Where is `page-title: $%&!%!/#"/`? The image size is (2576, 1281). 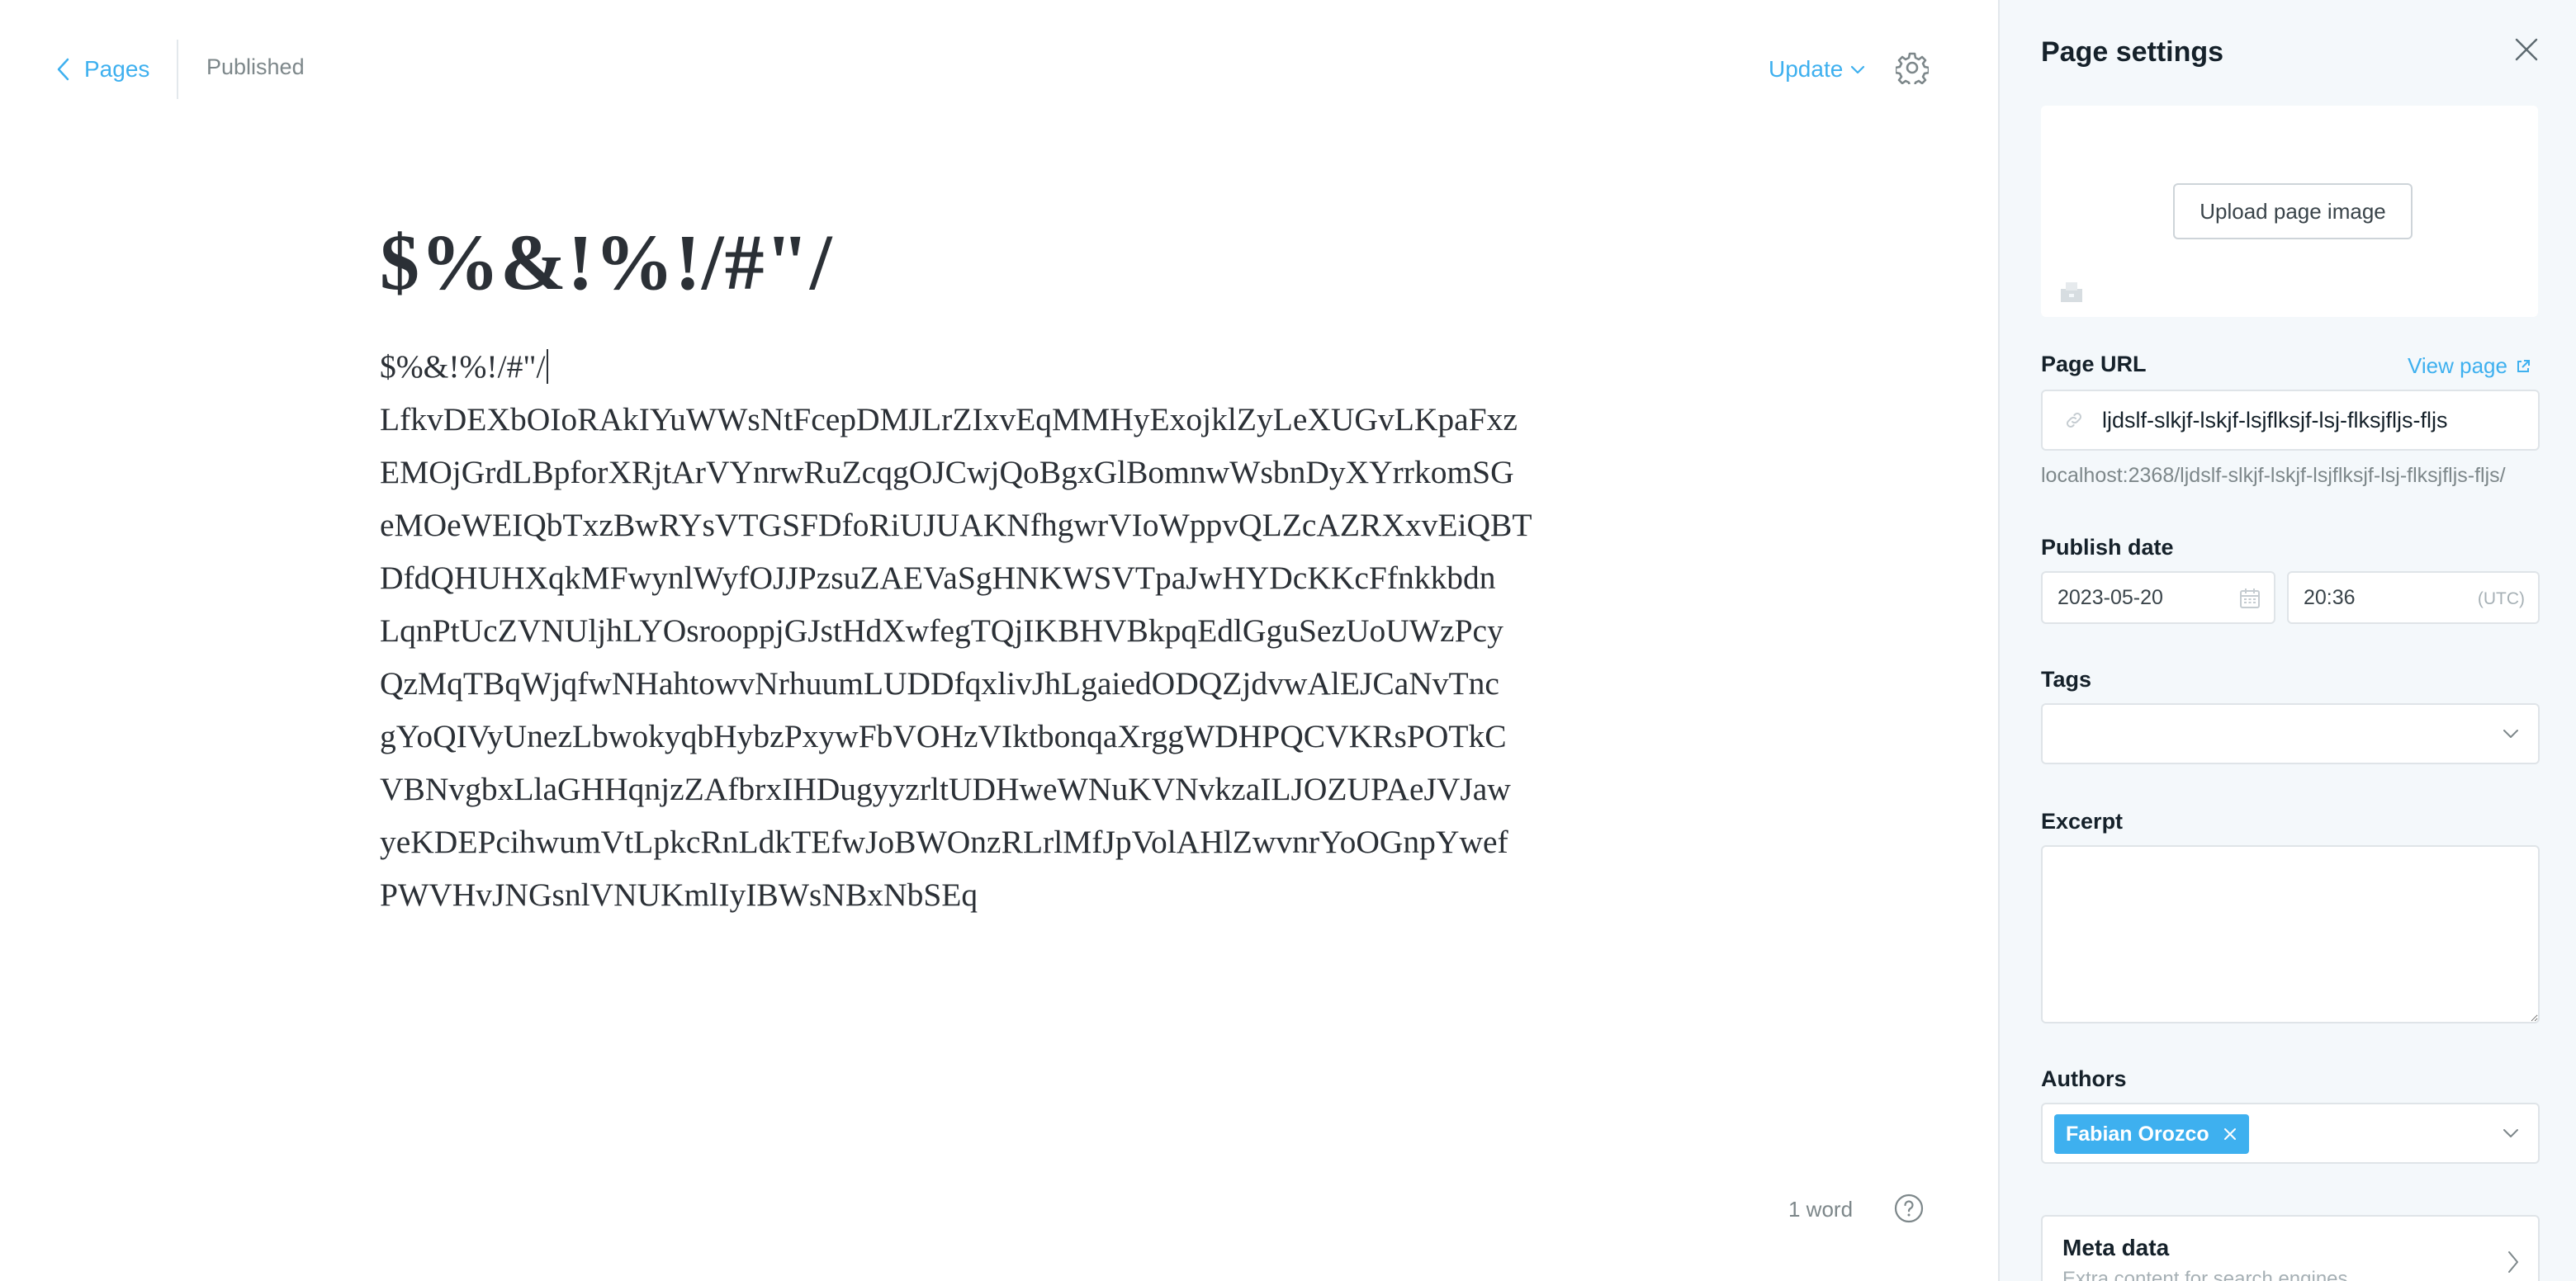
page-title: $%&!%!/#"/ is located at coordinates (606, 262).